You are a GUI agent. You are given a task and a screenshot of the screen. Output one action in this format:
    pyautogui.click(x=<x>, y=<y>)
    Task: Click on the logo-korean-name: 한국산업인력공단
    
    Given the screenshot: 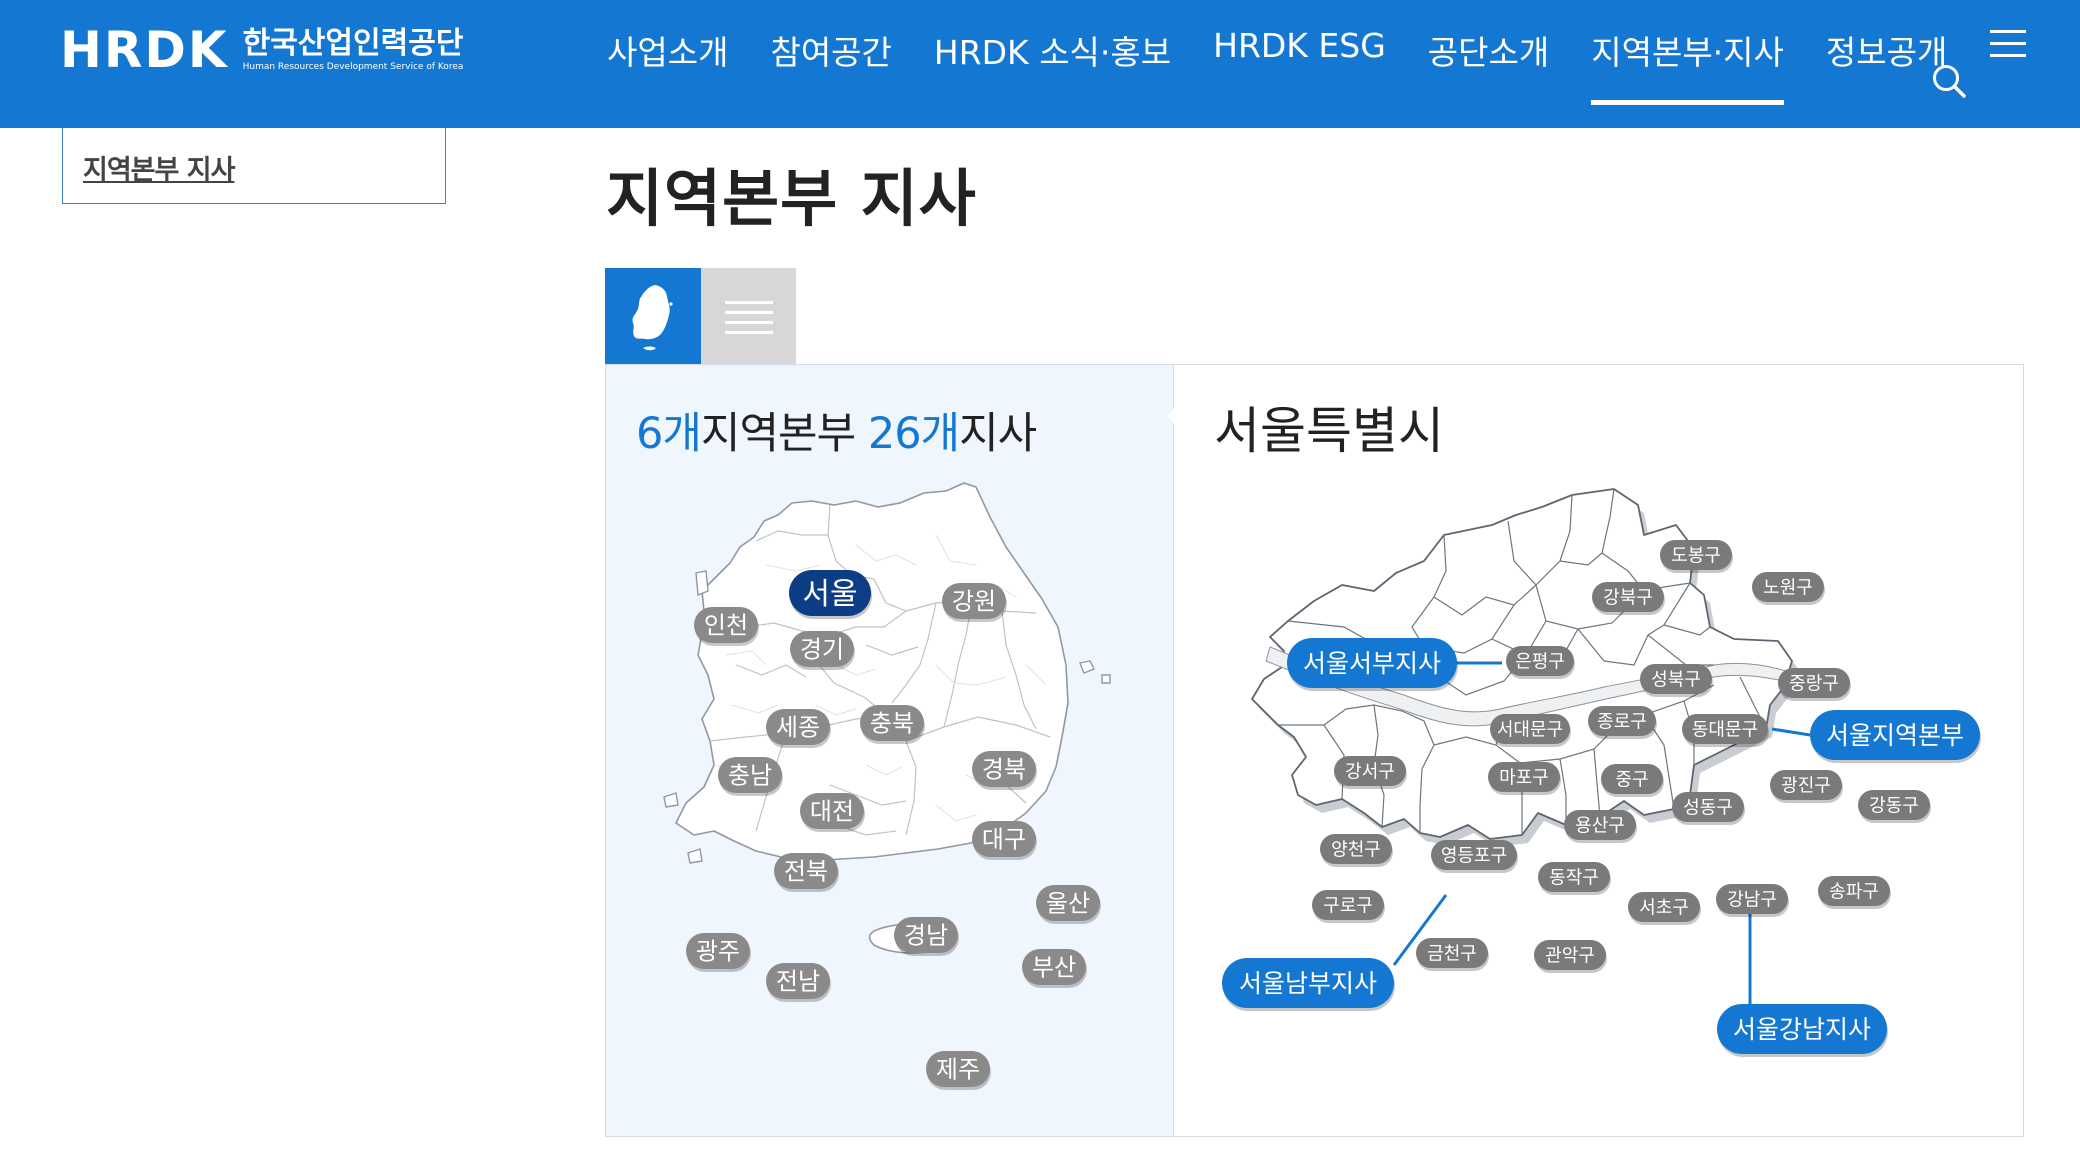 What is the action you would take?
    pyautogui.click(x=353, y=43)
    